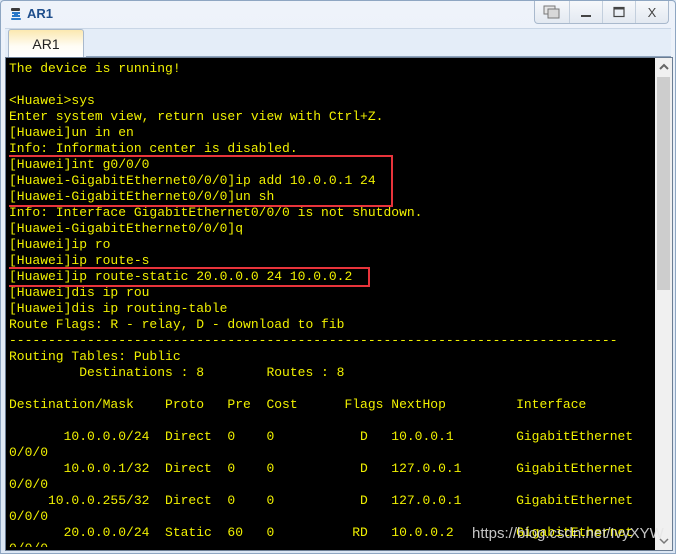 The image size is (676, 554). I want to click on maximize-button, so click(618, 12).